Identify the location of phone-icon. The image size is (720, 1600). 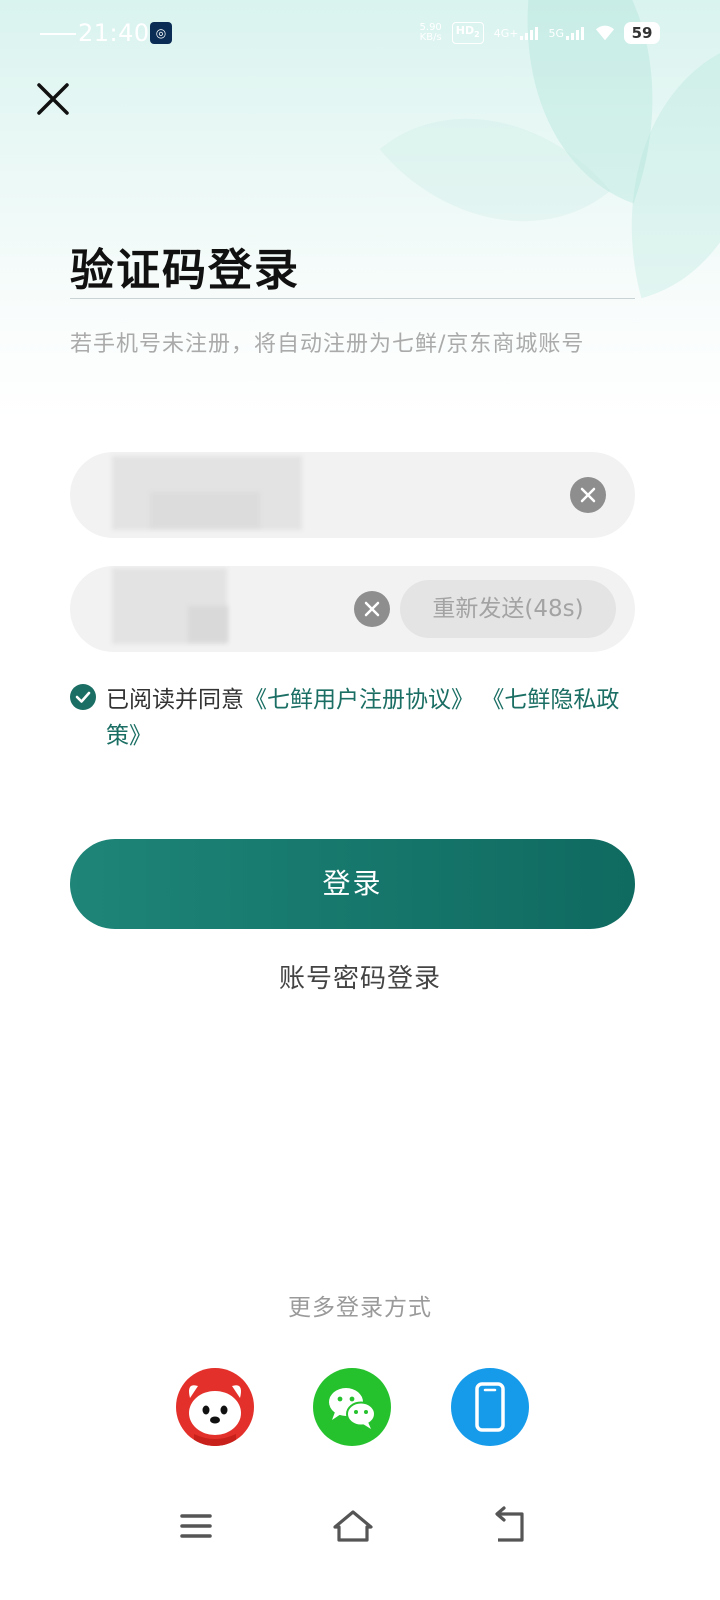
(490, 1407).